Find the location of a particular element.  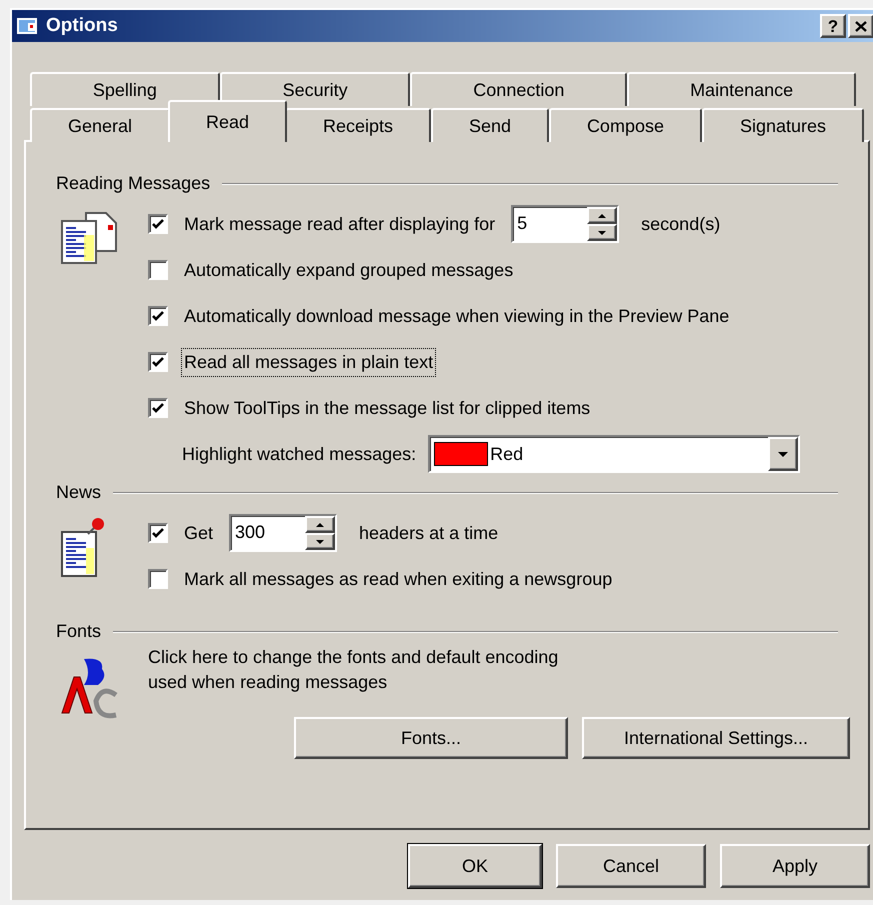

app-icon is located at coordinates (28, 26).